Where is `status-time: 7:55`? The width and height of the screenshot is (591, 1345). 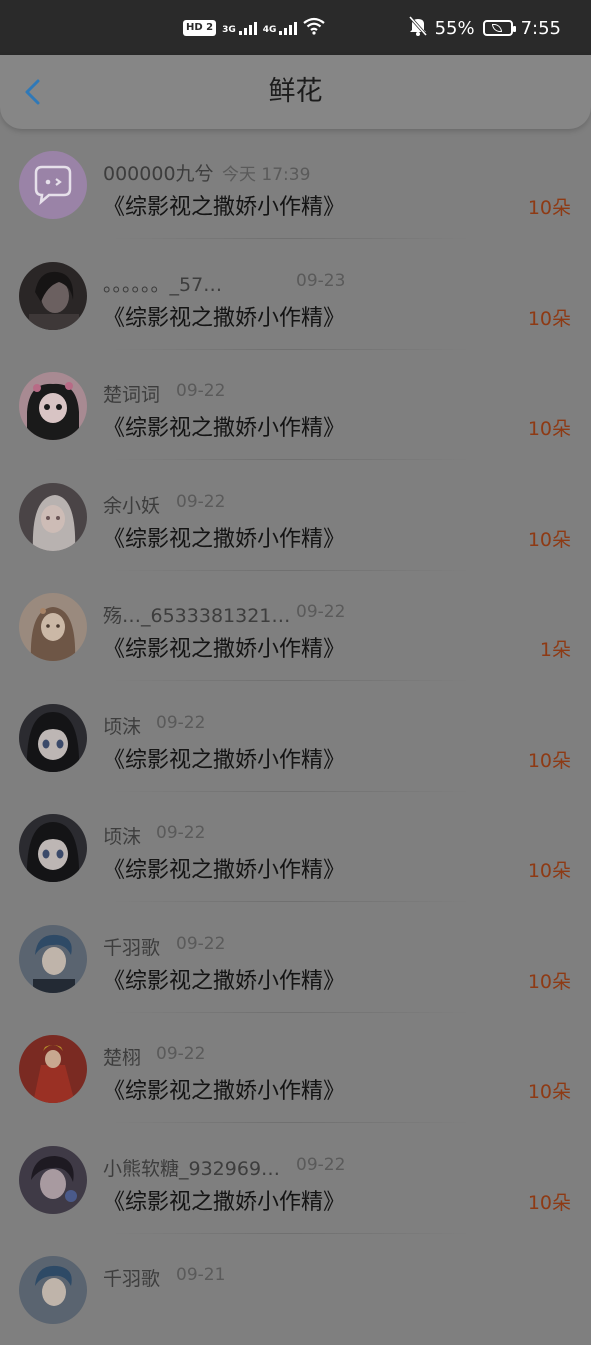 status-time: 7:55 is located at coordinates (540, 28).